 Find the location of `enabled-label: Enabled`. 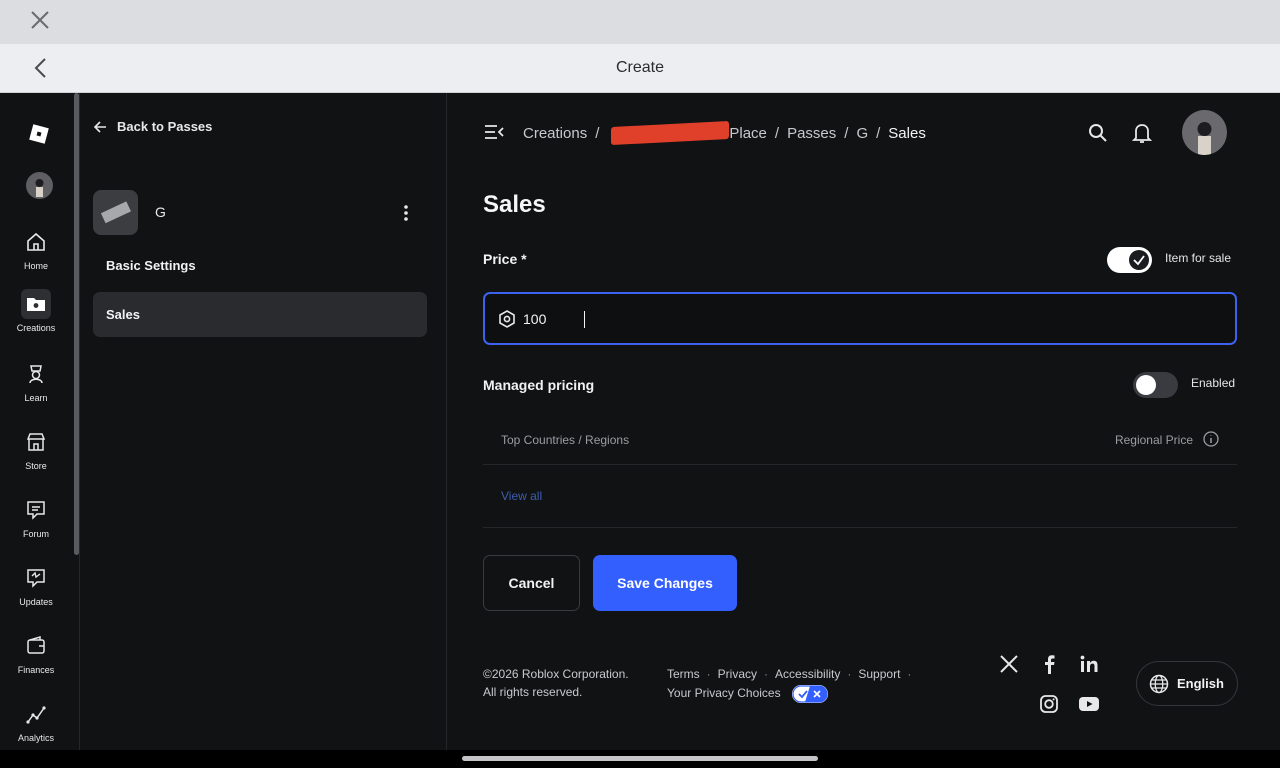

enabled-label: Enabled is located at coordinates (1213, 383).